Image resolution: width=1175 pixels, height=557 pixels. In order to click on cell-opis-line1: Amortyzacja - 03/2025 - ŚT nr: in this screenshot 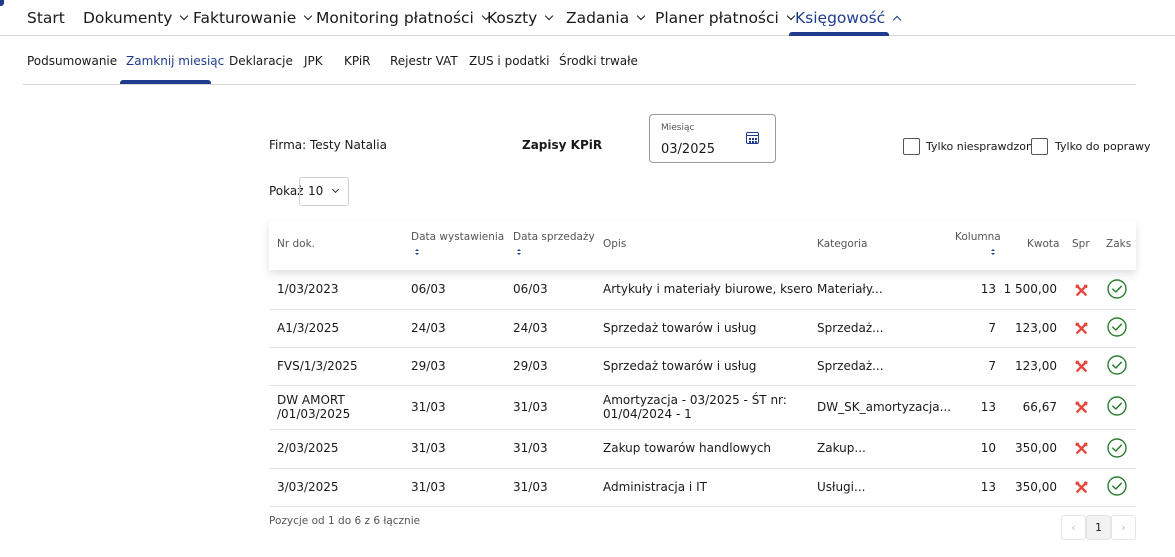, I will do `click(695, 400)`.